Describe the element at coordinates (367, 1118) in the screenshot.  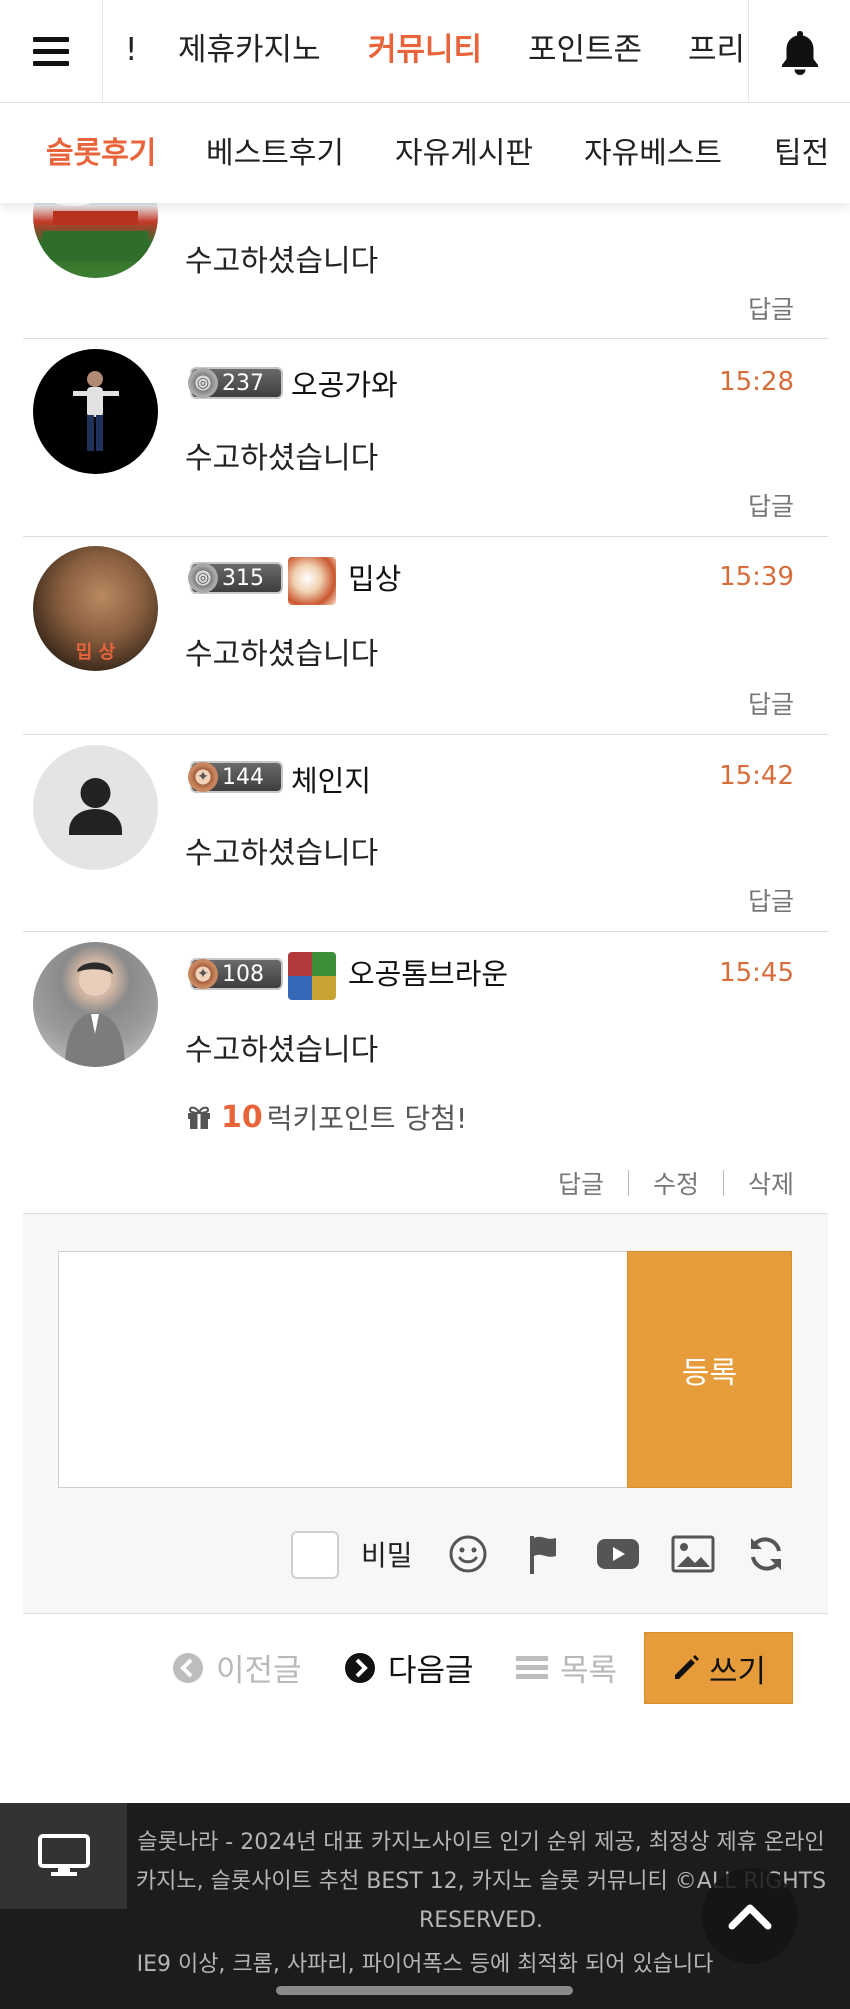
I see `lucky-point-text: 럭키포인트 당첨!` at that location.